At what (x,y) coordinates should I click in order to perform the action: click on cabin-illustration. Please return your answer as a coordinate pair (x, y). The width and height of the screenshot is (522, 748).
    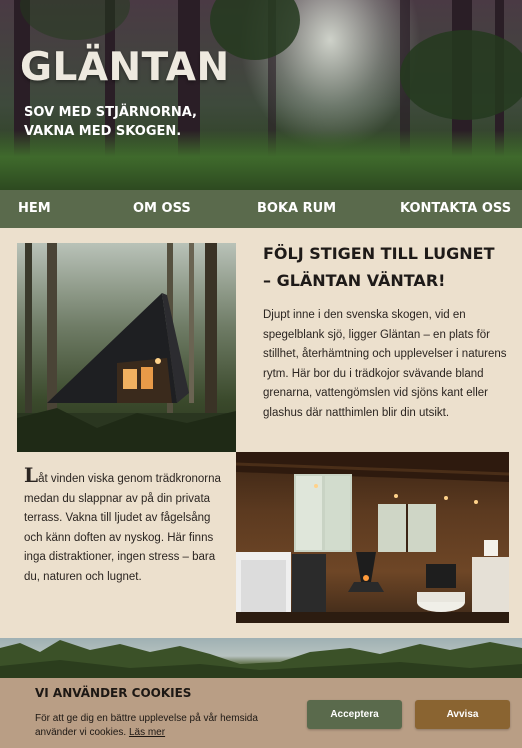
    Looking at the image, I should click on (126, 347).